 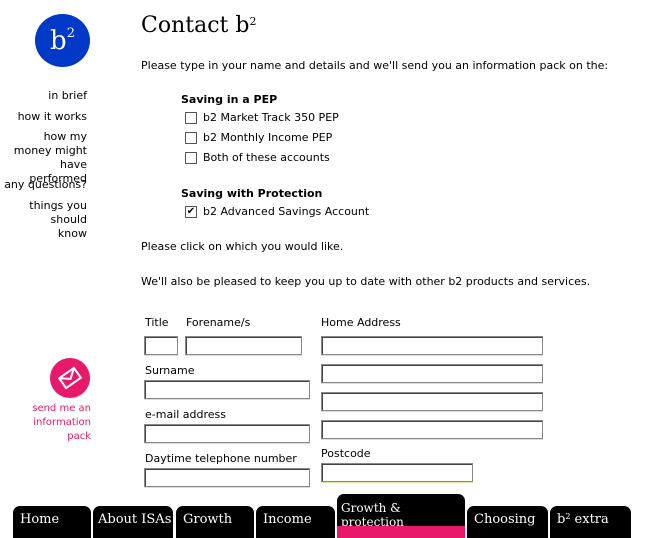 What do you see at coordinates (215, 522) in the screenshot?
I see `tab-growth: Growth` at bounding box center [215, 522].